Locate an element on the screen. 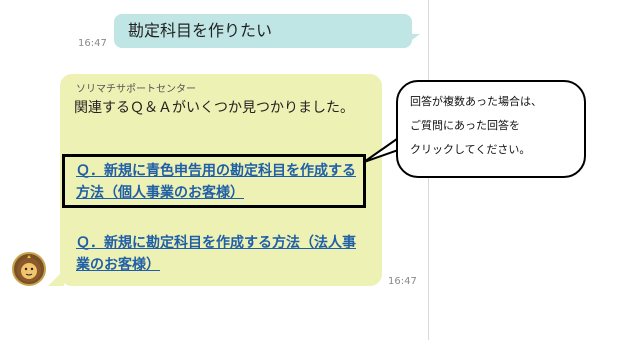  user-message-bubble: 勘定科目を作りたい is located at coordinates (263, 31).